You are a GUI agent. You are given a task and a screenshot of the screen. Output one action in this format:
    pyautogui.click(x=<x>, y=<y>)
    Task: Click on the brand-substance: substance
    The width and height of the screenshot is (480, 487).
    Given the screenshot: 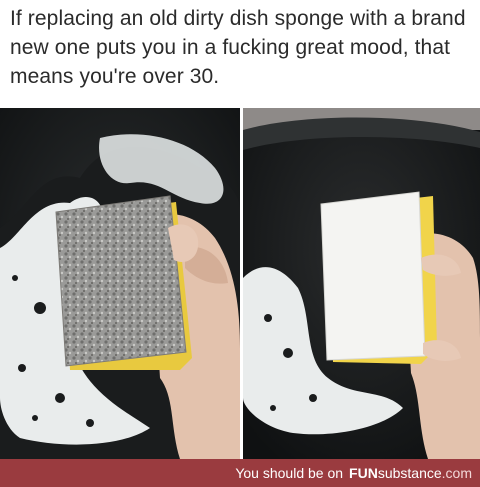 What is the action you would take?
    pyautogui.click(x=409, y=473)
    